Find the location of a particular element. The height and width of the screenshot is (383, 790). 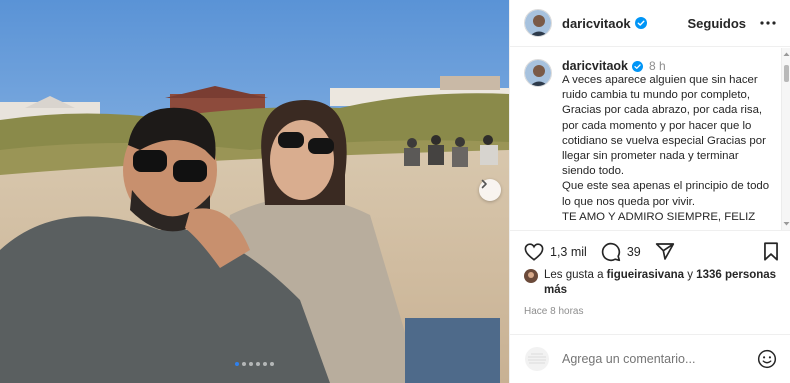

bookmark-icon is located at coordinates (771, 251).